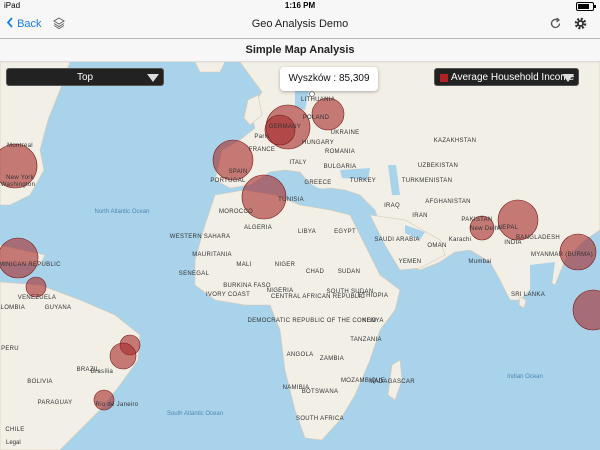 The height and width of the screenshot is (450, 600). Describe the element at coordinates (15, 430) in the screenshot. I see `map-label: CHILE` at that location.